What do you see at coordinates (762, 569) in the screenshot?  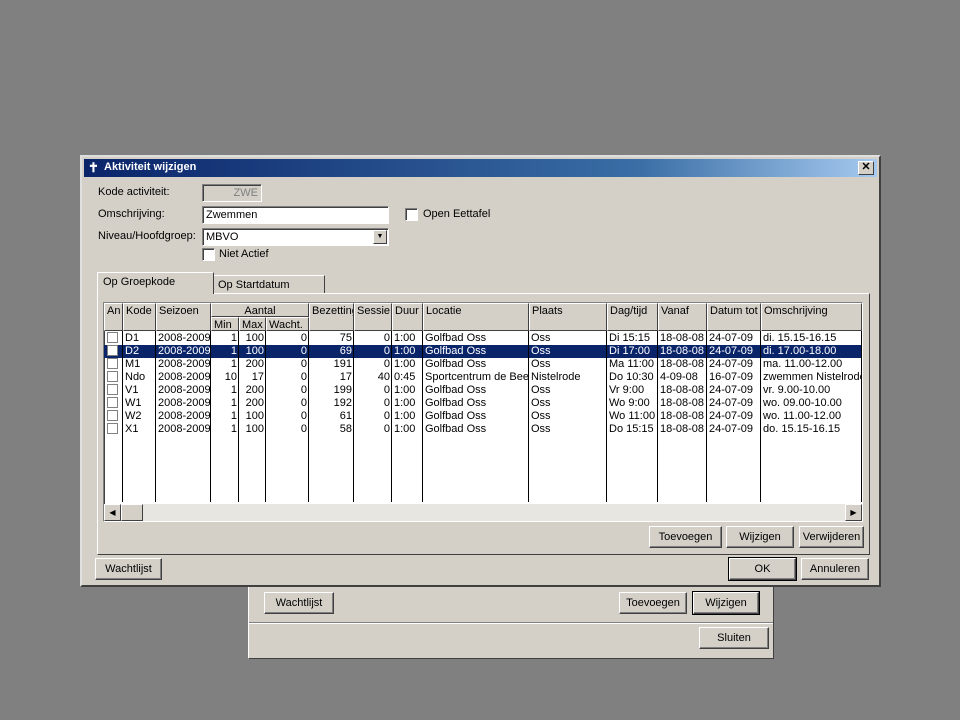 I see `ok-button: OK` at bounding box center [762, 569].